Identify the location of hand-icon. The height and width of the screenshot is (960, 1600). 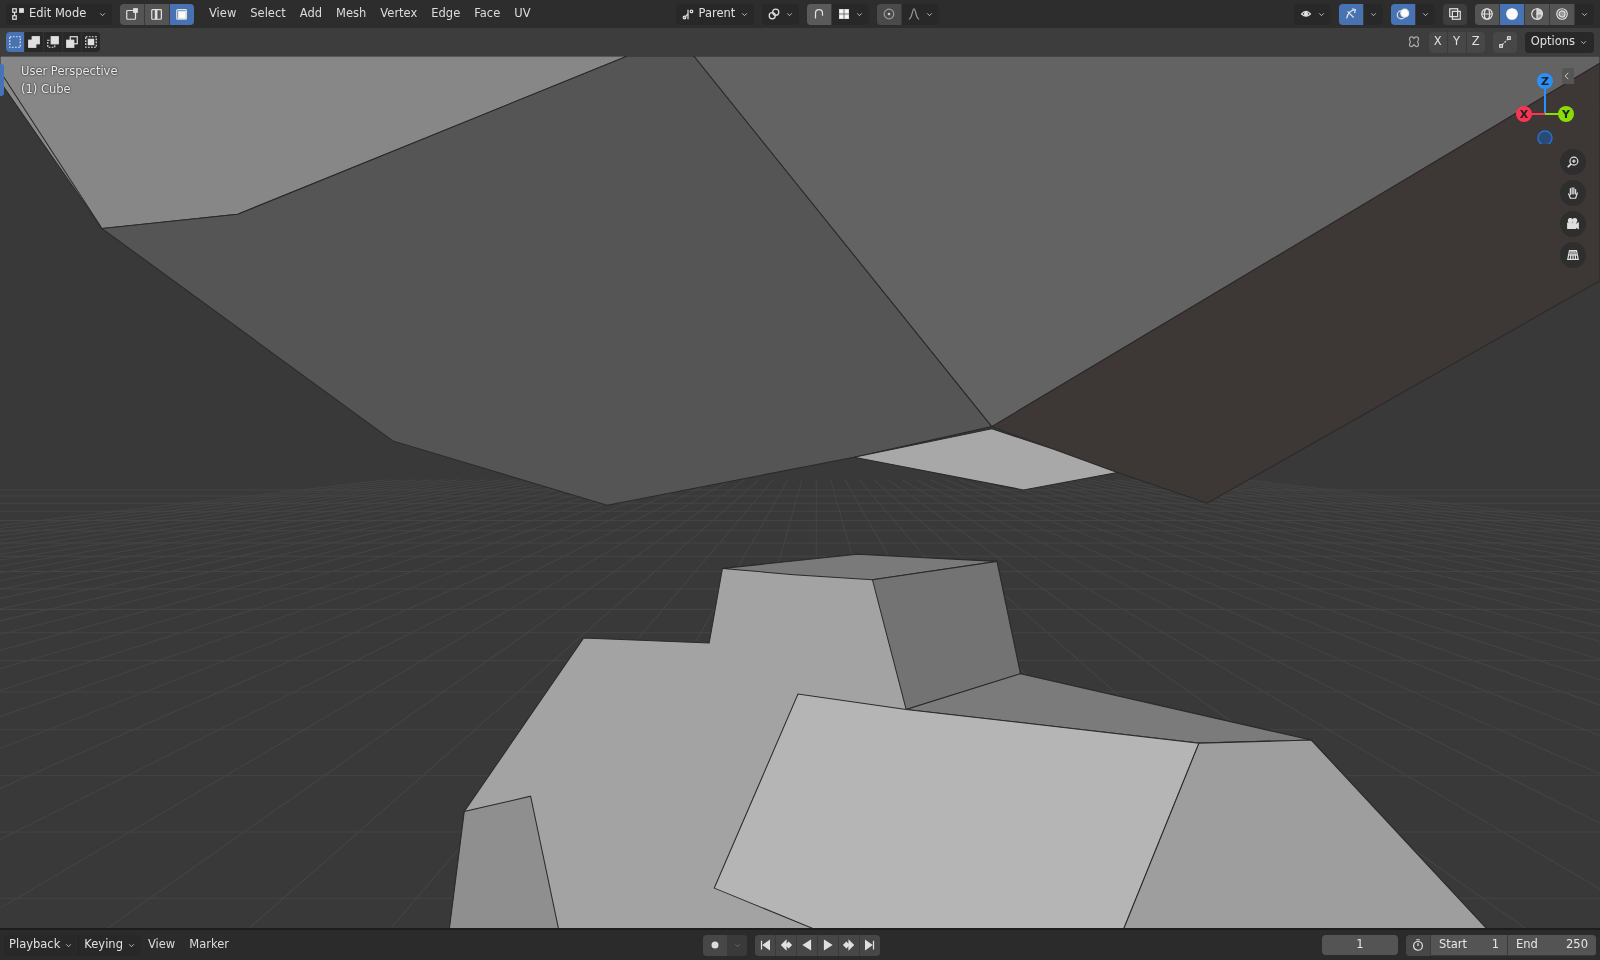
(1573, 193).